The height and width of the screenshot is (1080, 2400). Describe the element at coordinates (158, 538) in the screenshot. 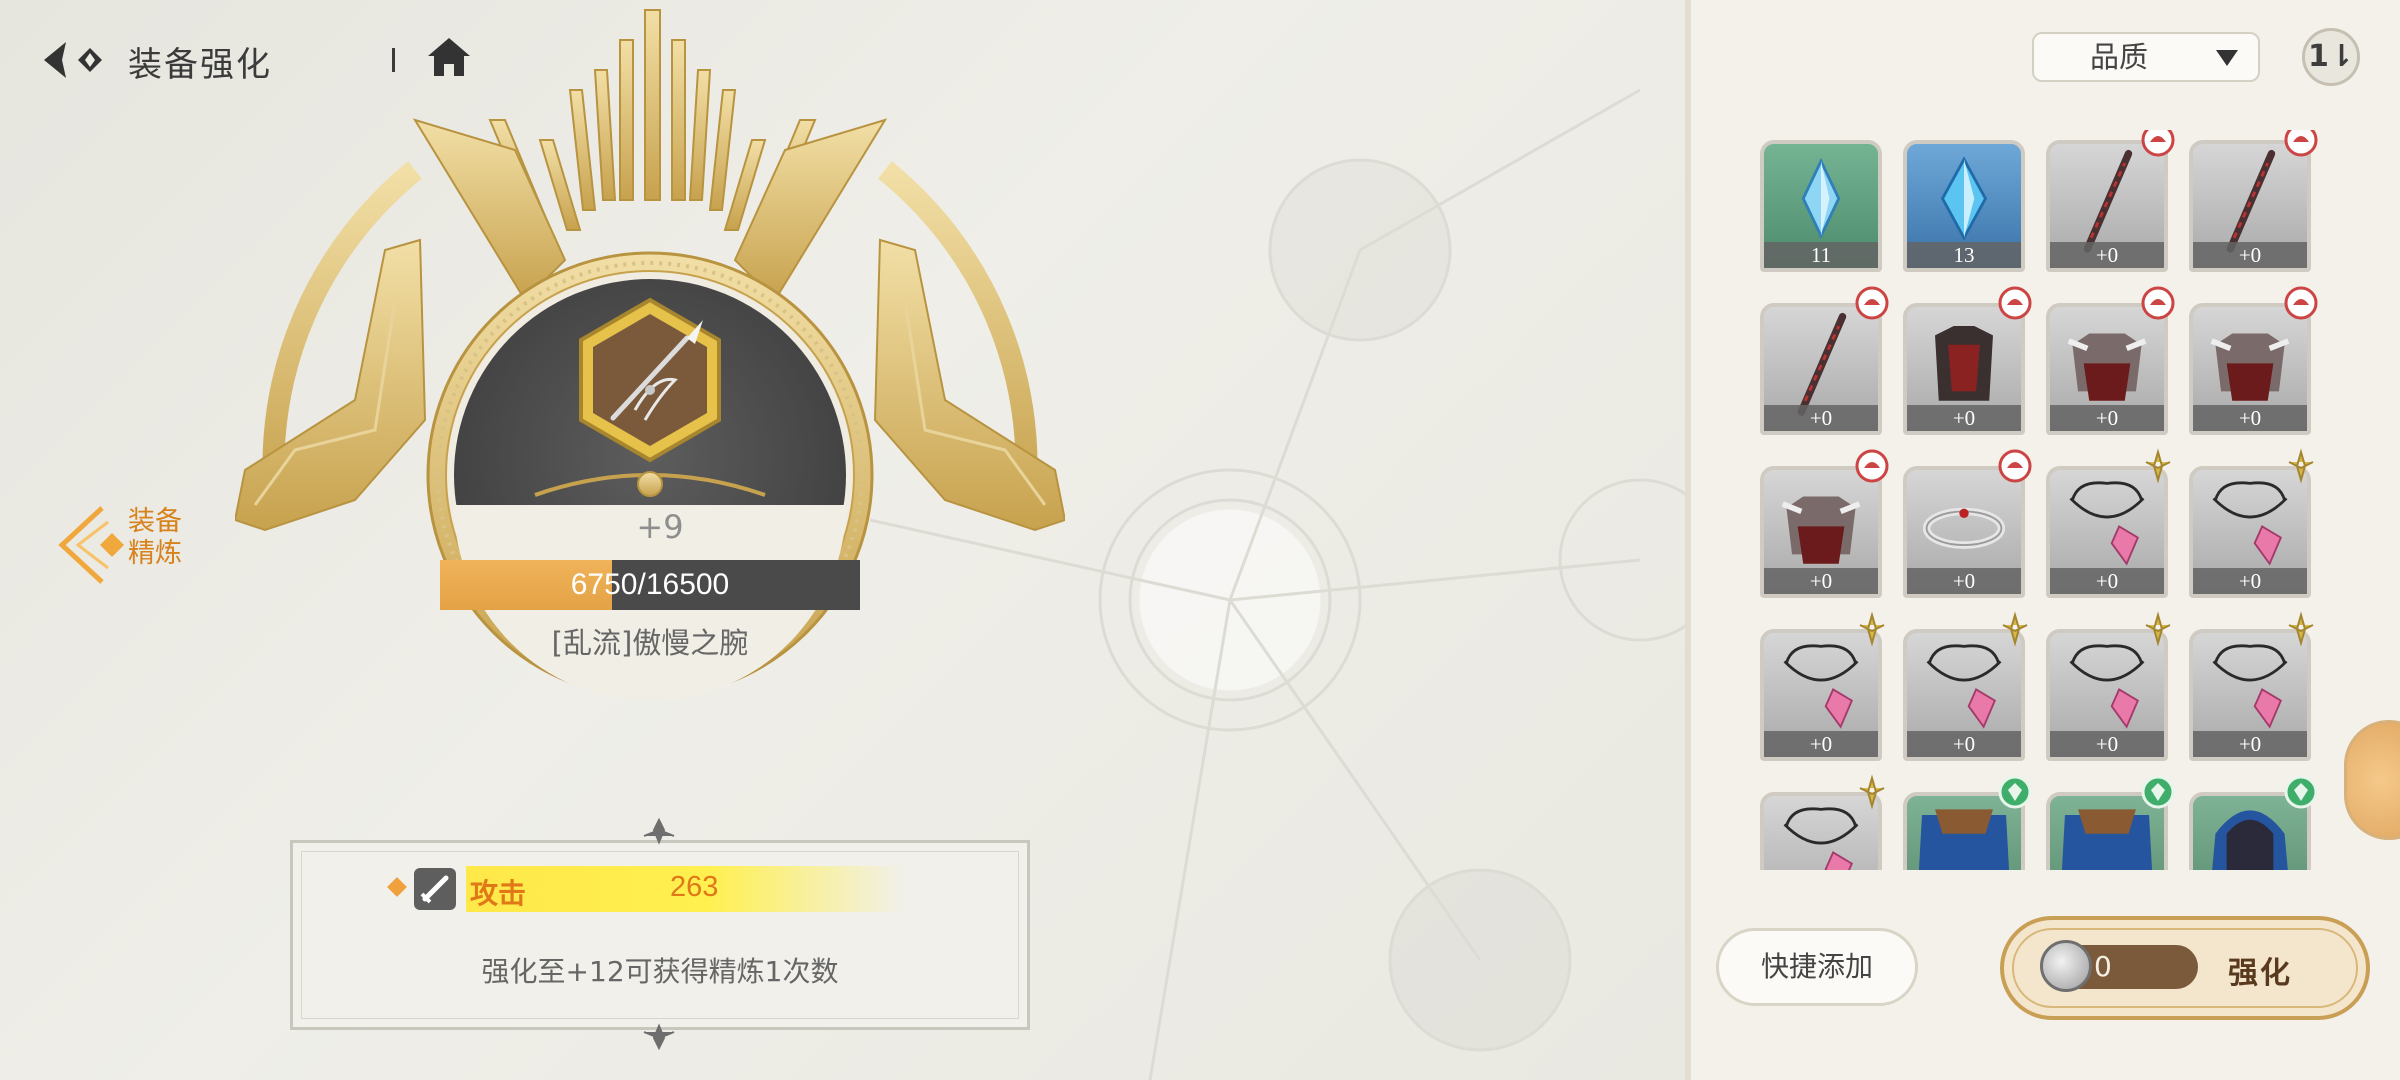

I see `refine-tab-label: 装备精炼` at that location.